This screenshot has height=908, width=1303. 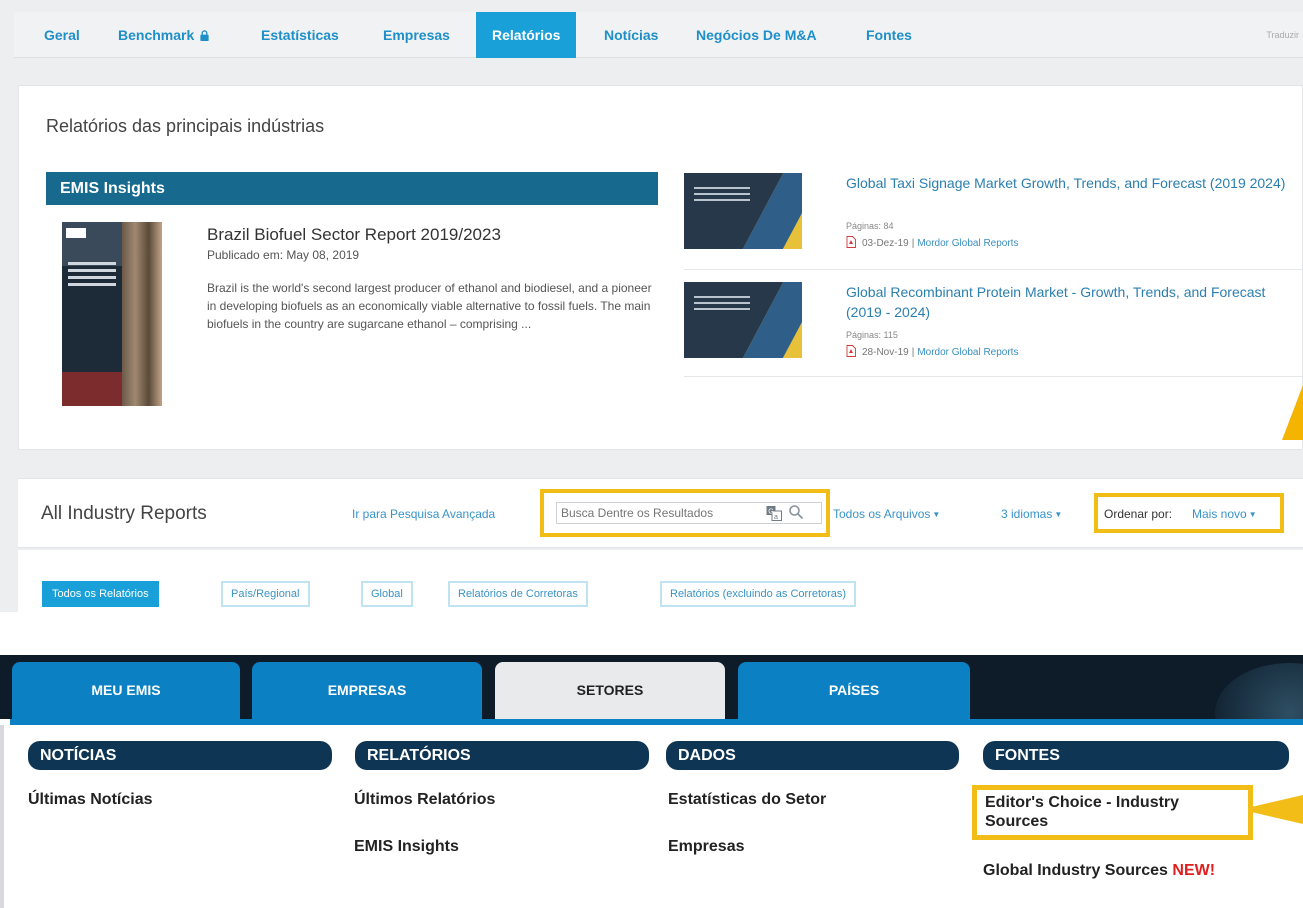 What do you see at coordinates (770, 511) in the screenshot?
I see `svg-text: G` at bounding box center [770, 511].